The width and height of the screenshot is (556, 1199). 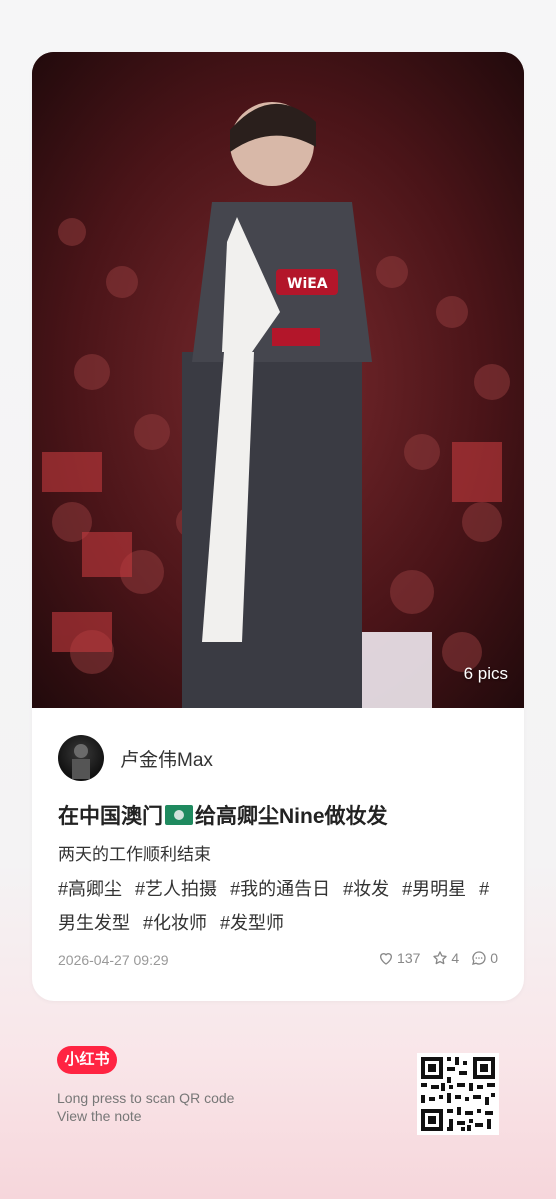 I want to click on footer-brand: 小红书, so click(x=87, y=1060).